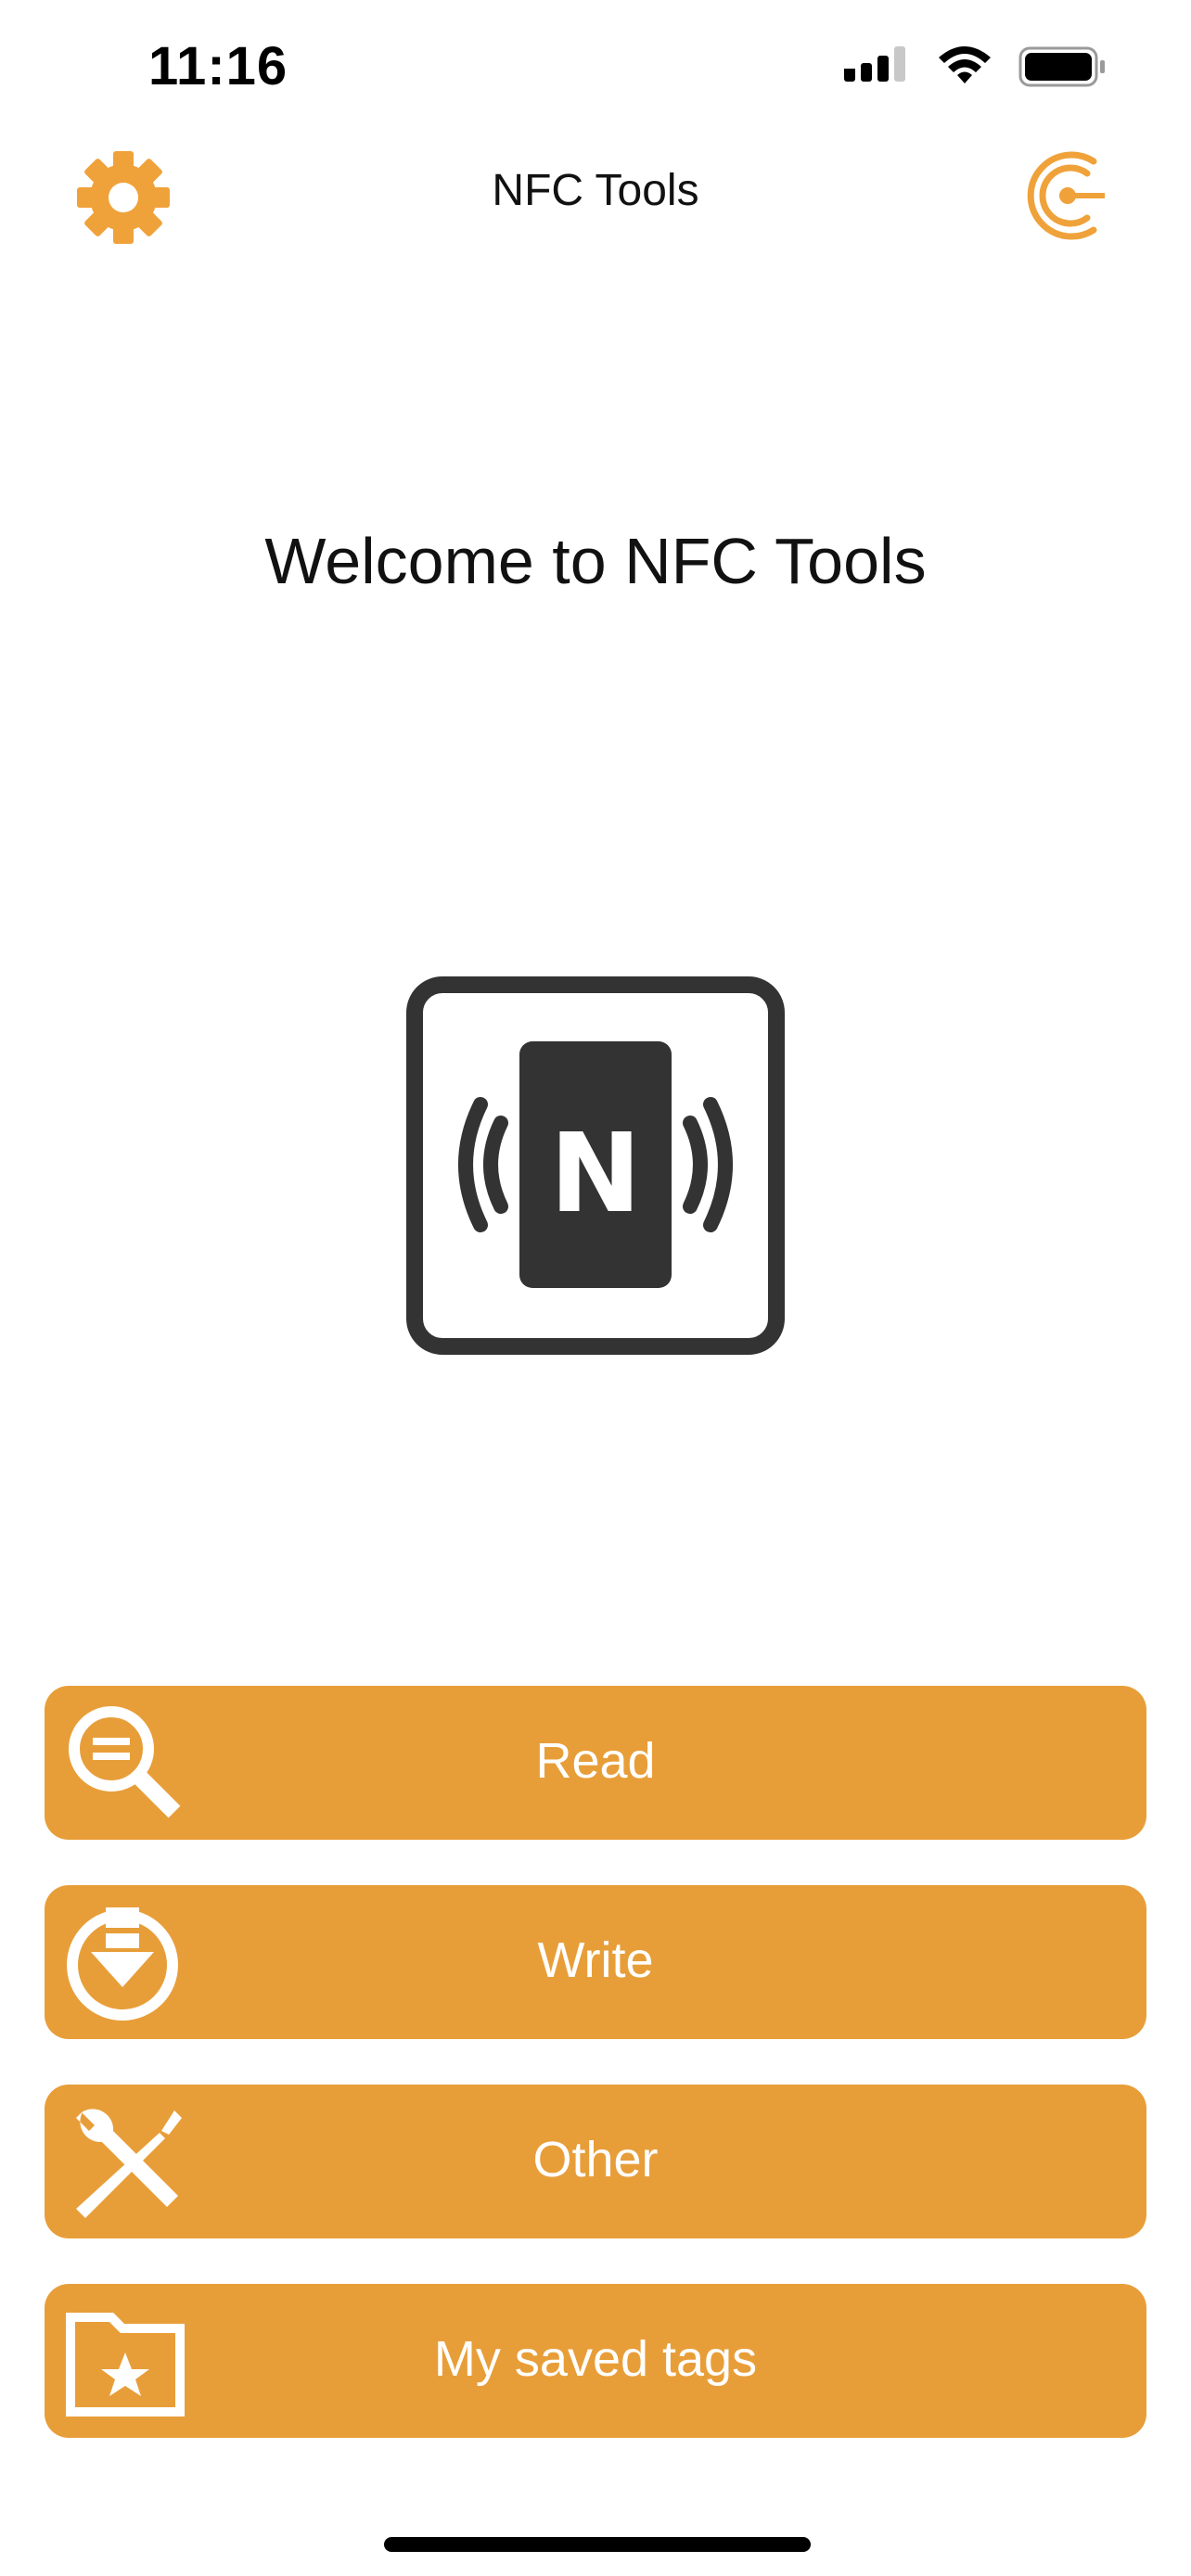  I want to click on other-label: Other, so click(595, 2159).